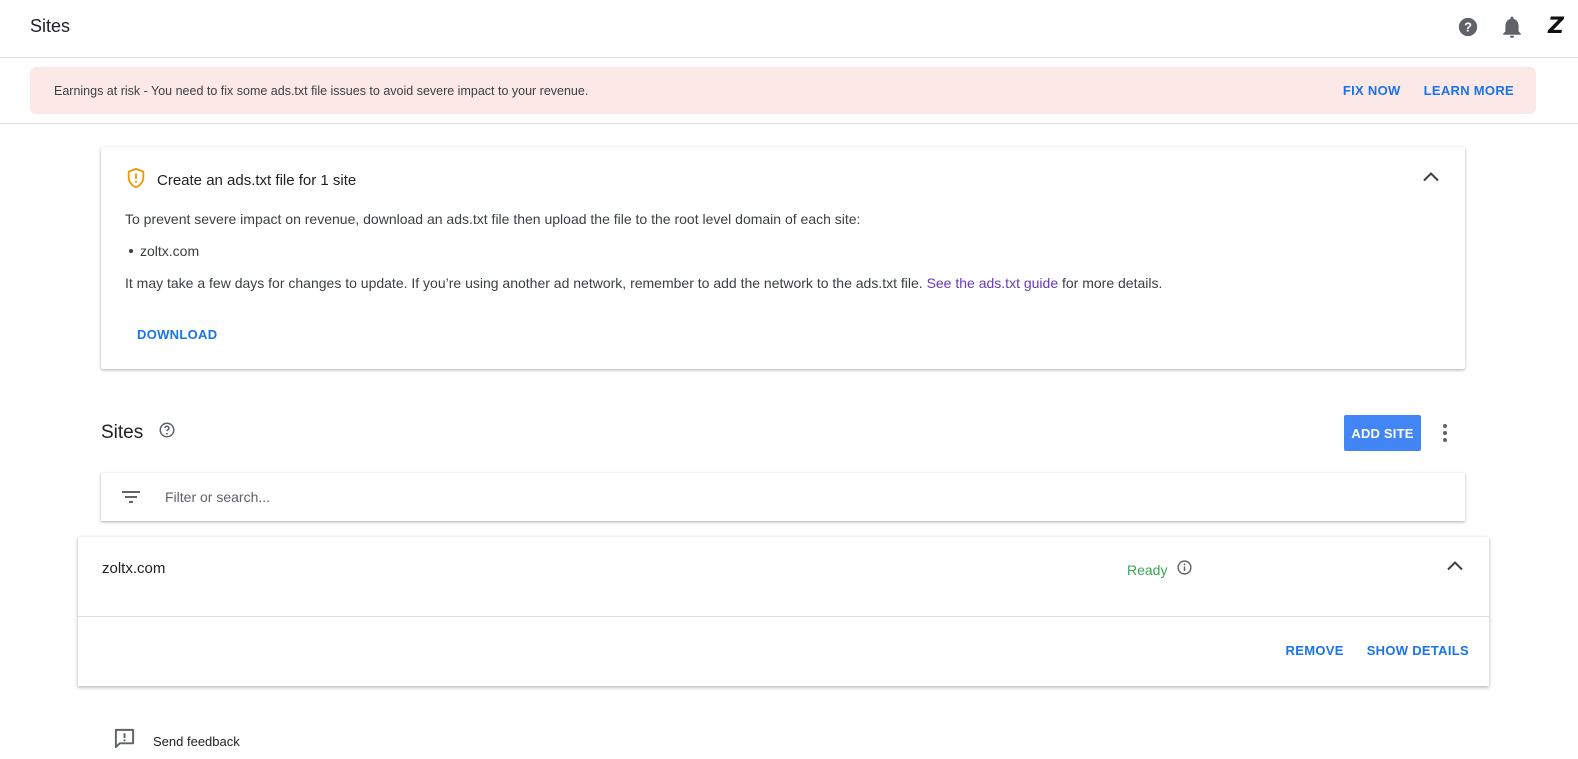 Image resolution: width=1578 pixels, height=759 pixels. What do you see at coordinates (134, 568) in the screenshot?
I see `site-domain: zoltx.com` at bounding box center [134, 568].